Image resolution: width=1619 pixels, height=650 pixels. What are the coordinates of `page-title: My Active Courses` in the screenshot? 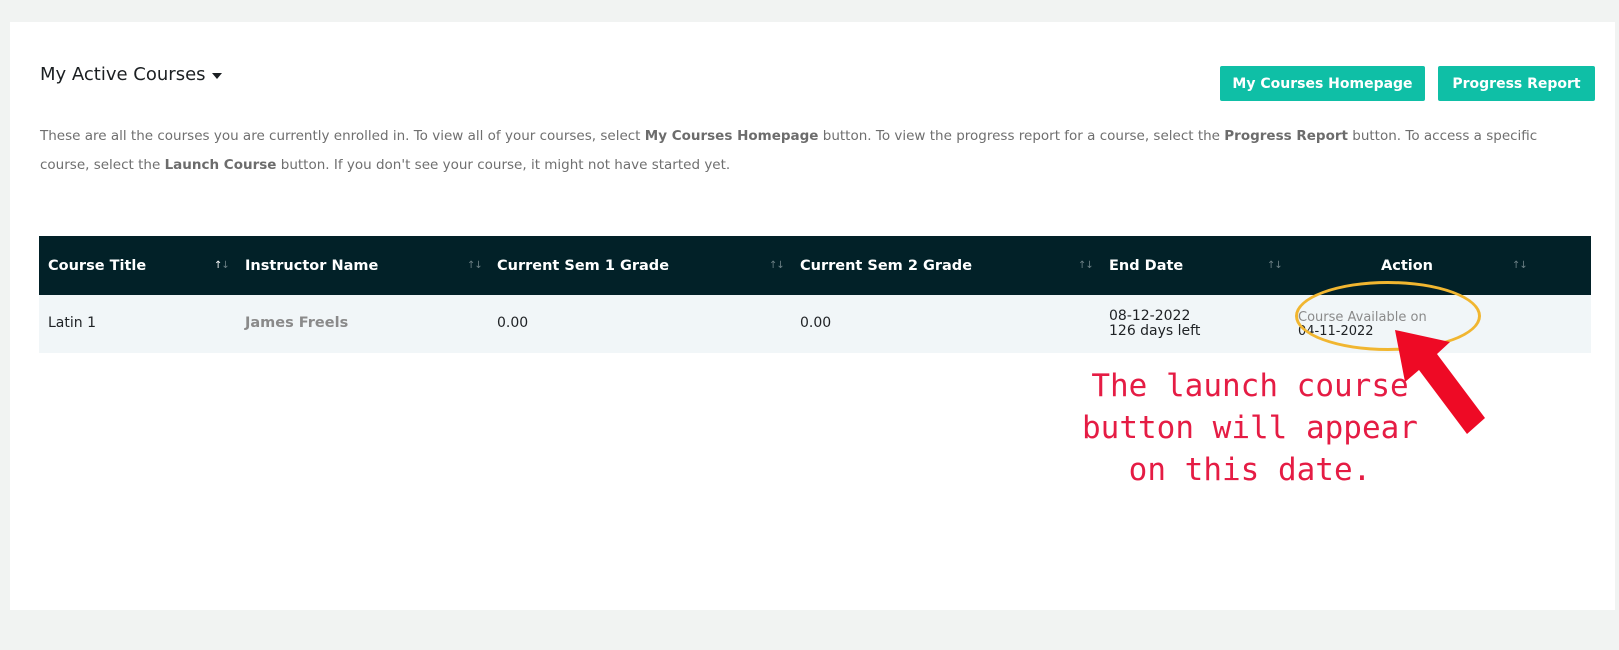 It's located at (131, 74).